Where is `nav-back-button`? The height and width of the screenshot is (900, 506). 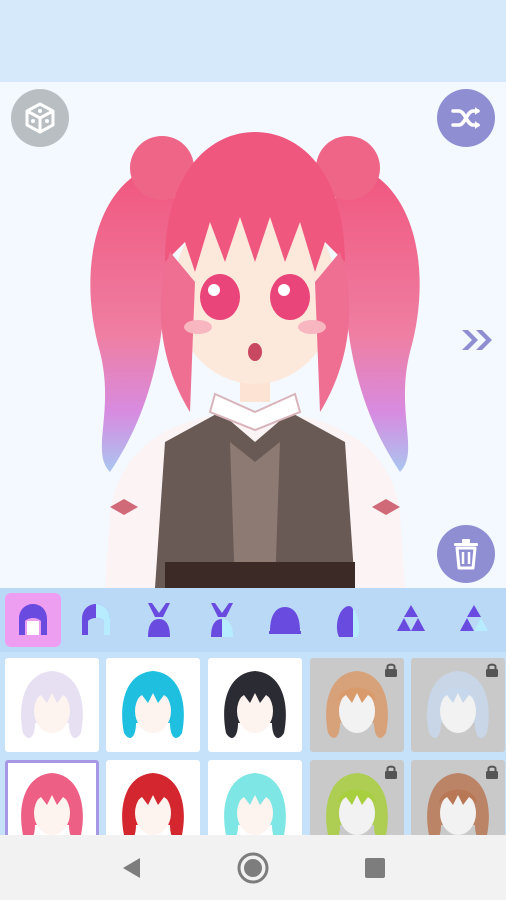
nav-back-button is located at coordinates (131, 868).